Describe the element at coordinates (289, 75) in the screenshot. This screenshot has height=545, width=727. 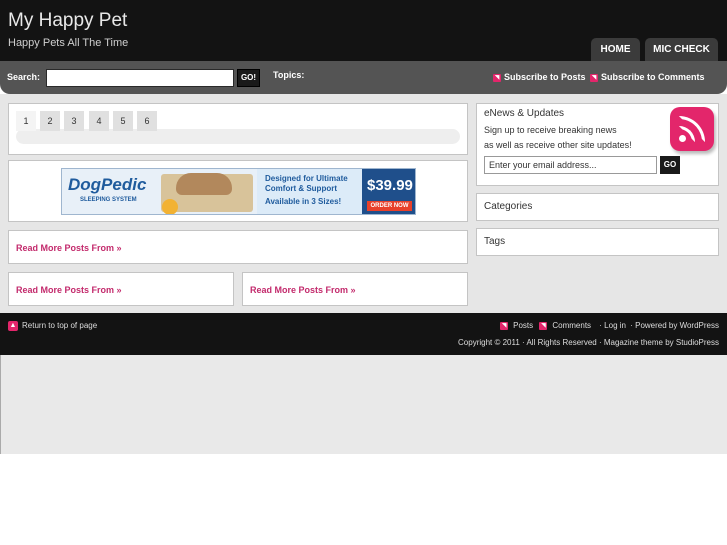
I see `topics-label: Topics:` at that location.